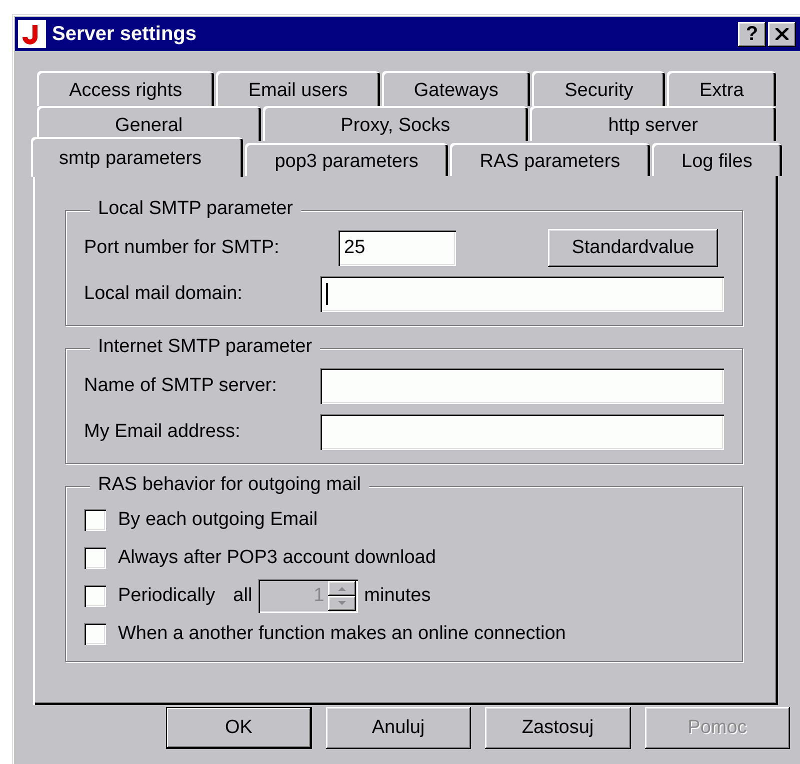 The width and height of the screenshot is (800, 764). Describe the element at coordinates (653, 123) in the screenshot. I see `tab: http server` at that location.